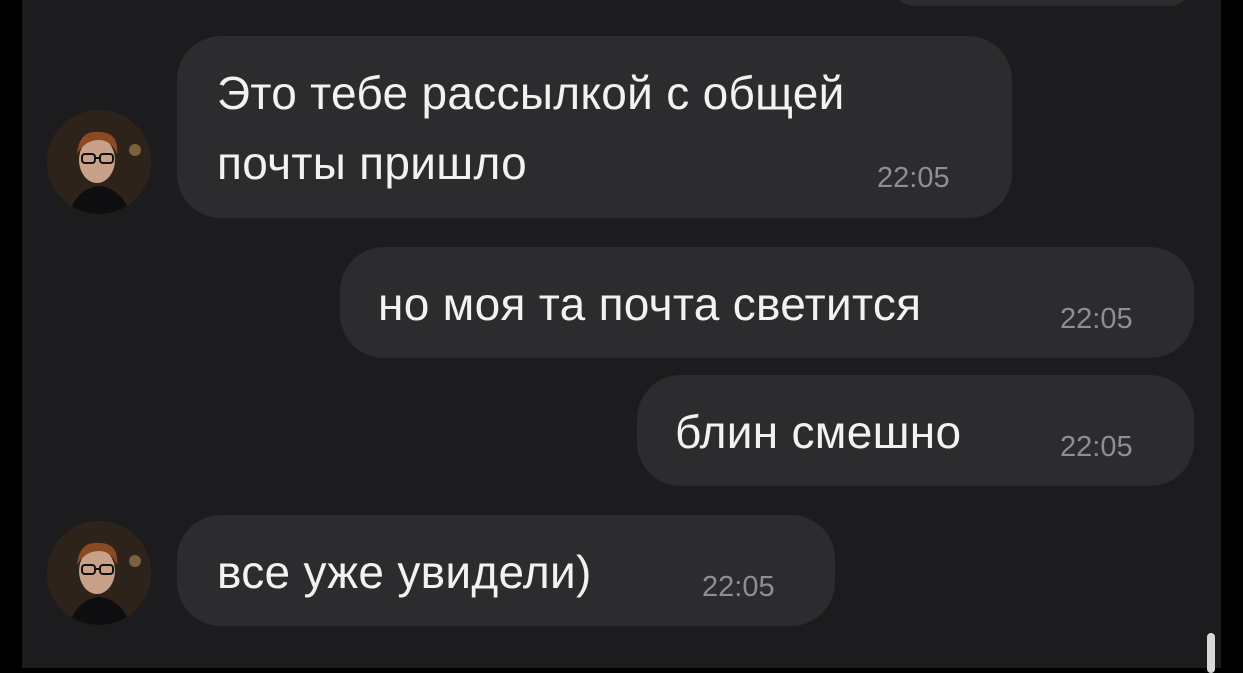 This screenshot has width=1243, height=673. What do you see at coordinates (1232, 334) in the screenshot?
I see `screen-edge` at bounding box center [1232, 334].